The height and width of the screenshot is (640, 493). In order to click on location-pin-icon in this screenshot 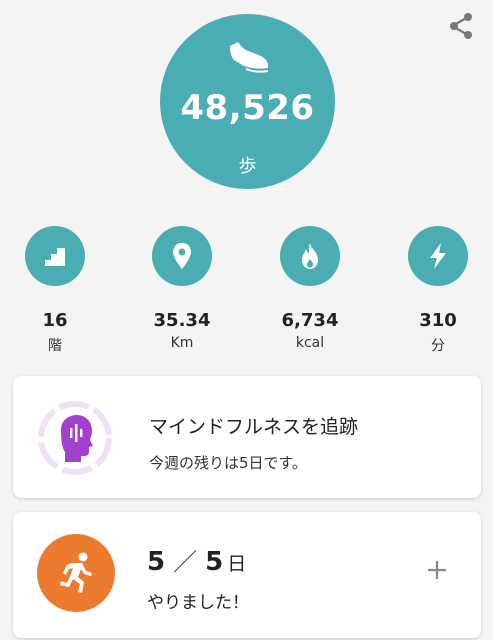, I will do `click(182, 256)`.